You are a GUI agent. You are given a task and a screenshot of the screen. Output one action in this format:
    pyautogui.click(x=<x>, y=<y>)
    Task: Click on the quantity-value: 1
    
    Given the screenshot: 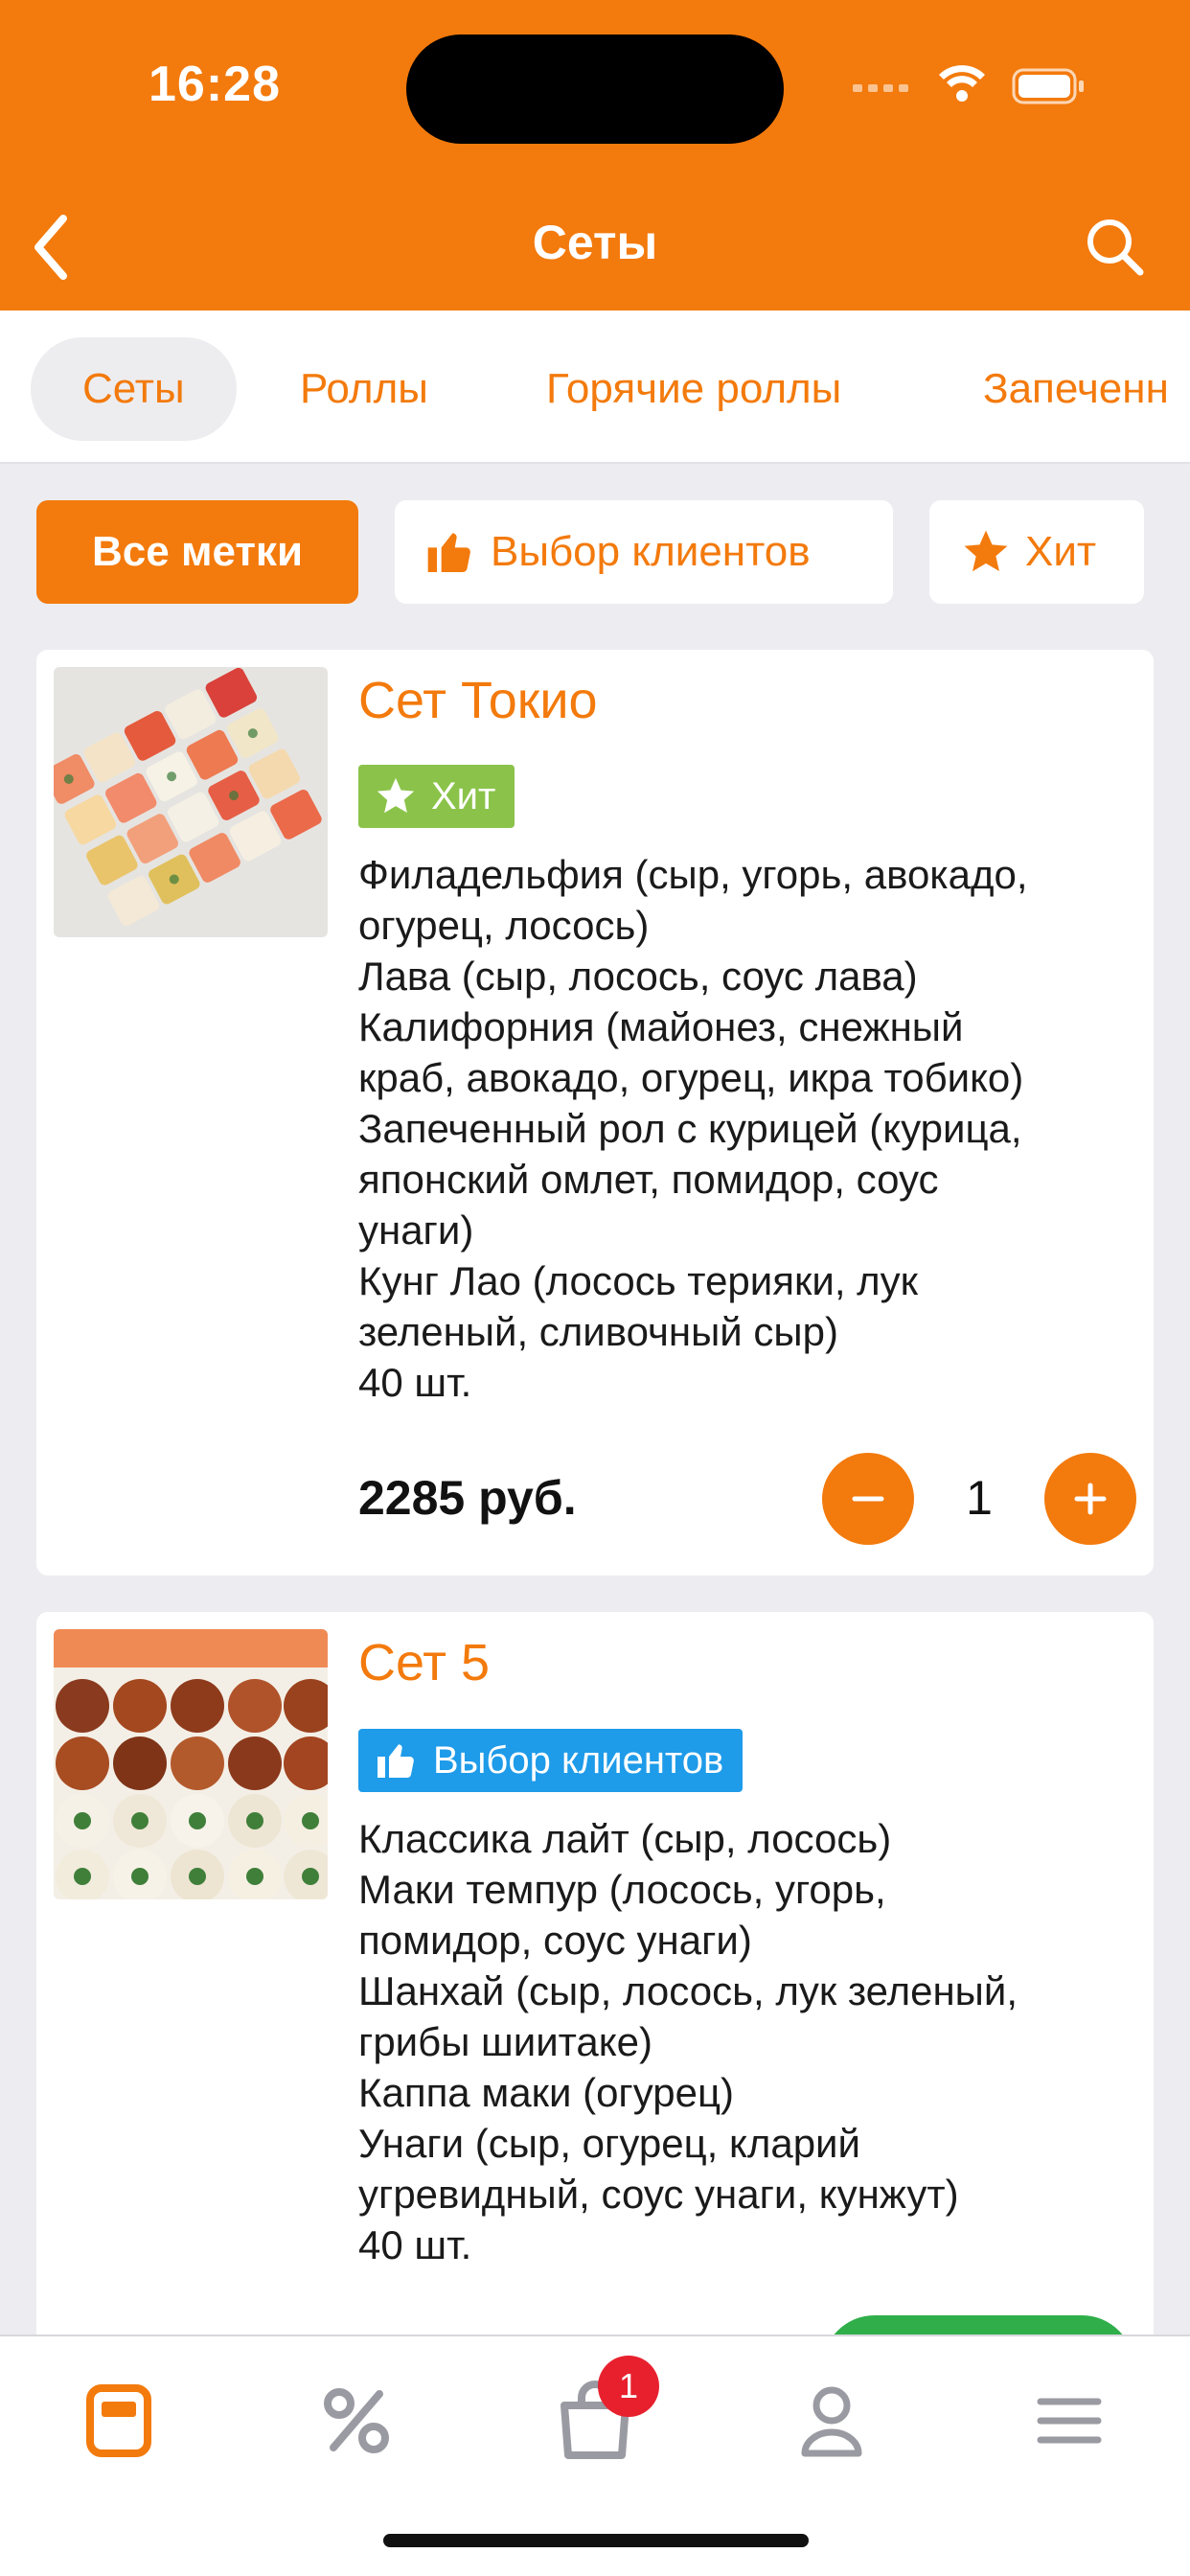 What is the action you would take?
    pyautogui.click(x=980, y=1498)
    